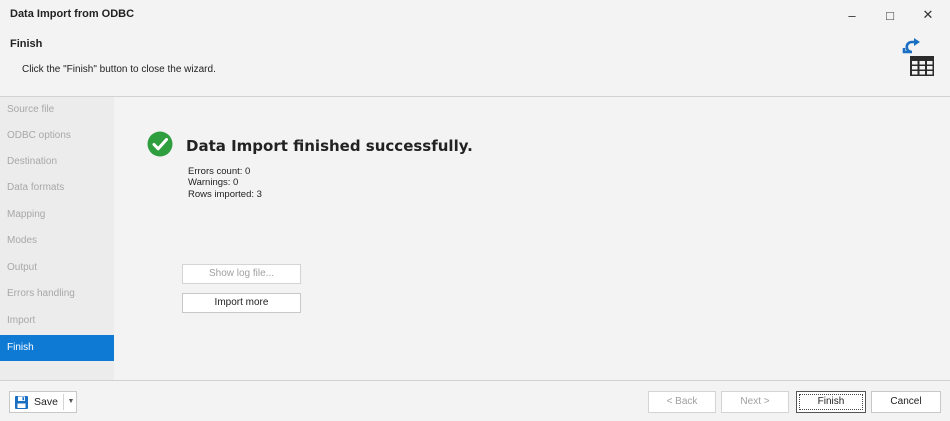  I want to click on sidebar-item-source-file: Source file, so click(57, 110).